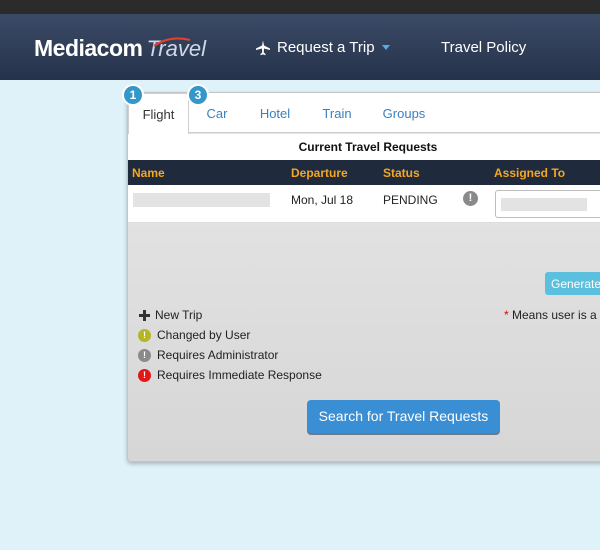 The height and width of the screenshot is (550, 600). I want to click on generate-button: Generate, so click(572, 283).